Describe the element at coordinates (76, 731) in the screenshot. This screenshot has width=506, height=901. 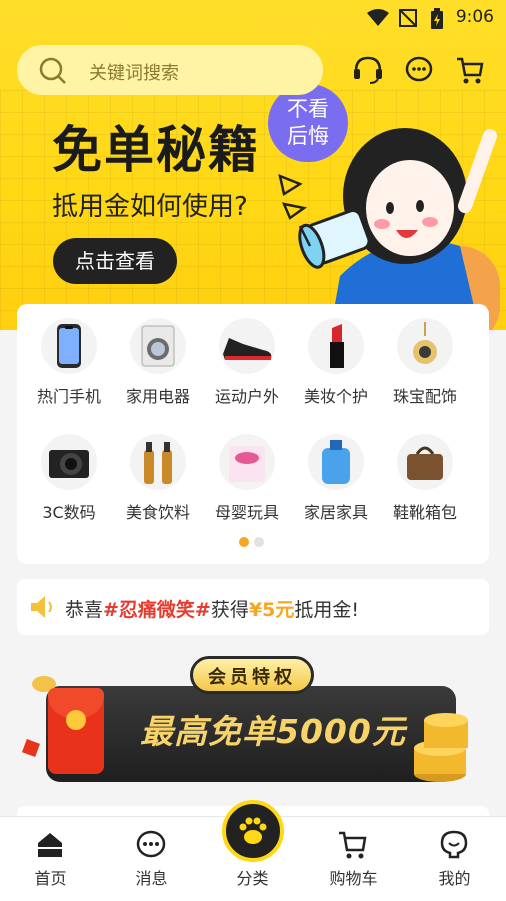
I see `red-envelope-icon` at that location.